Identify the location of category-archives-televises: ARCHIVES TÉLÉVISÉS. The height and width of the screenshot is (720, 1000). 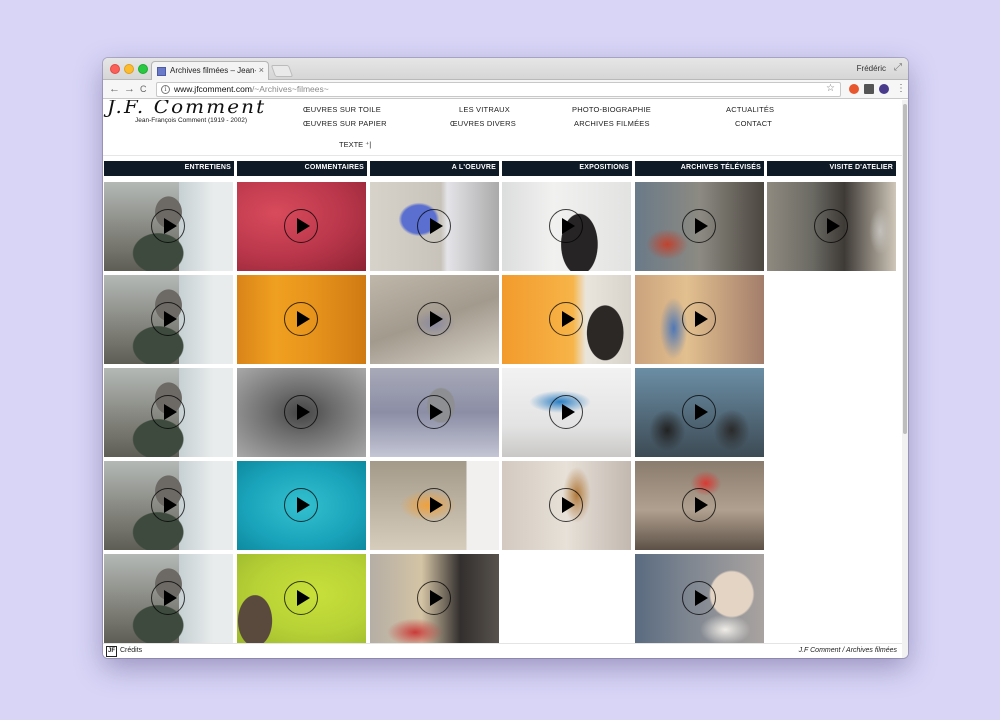
(699, 168).